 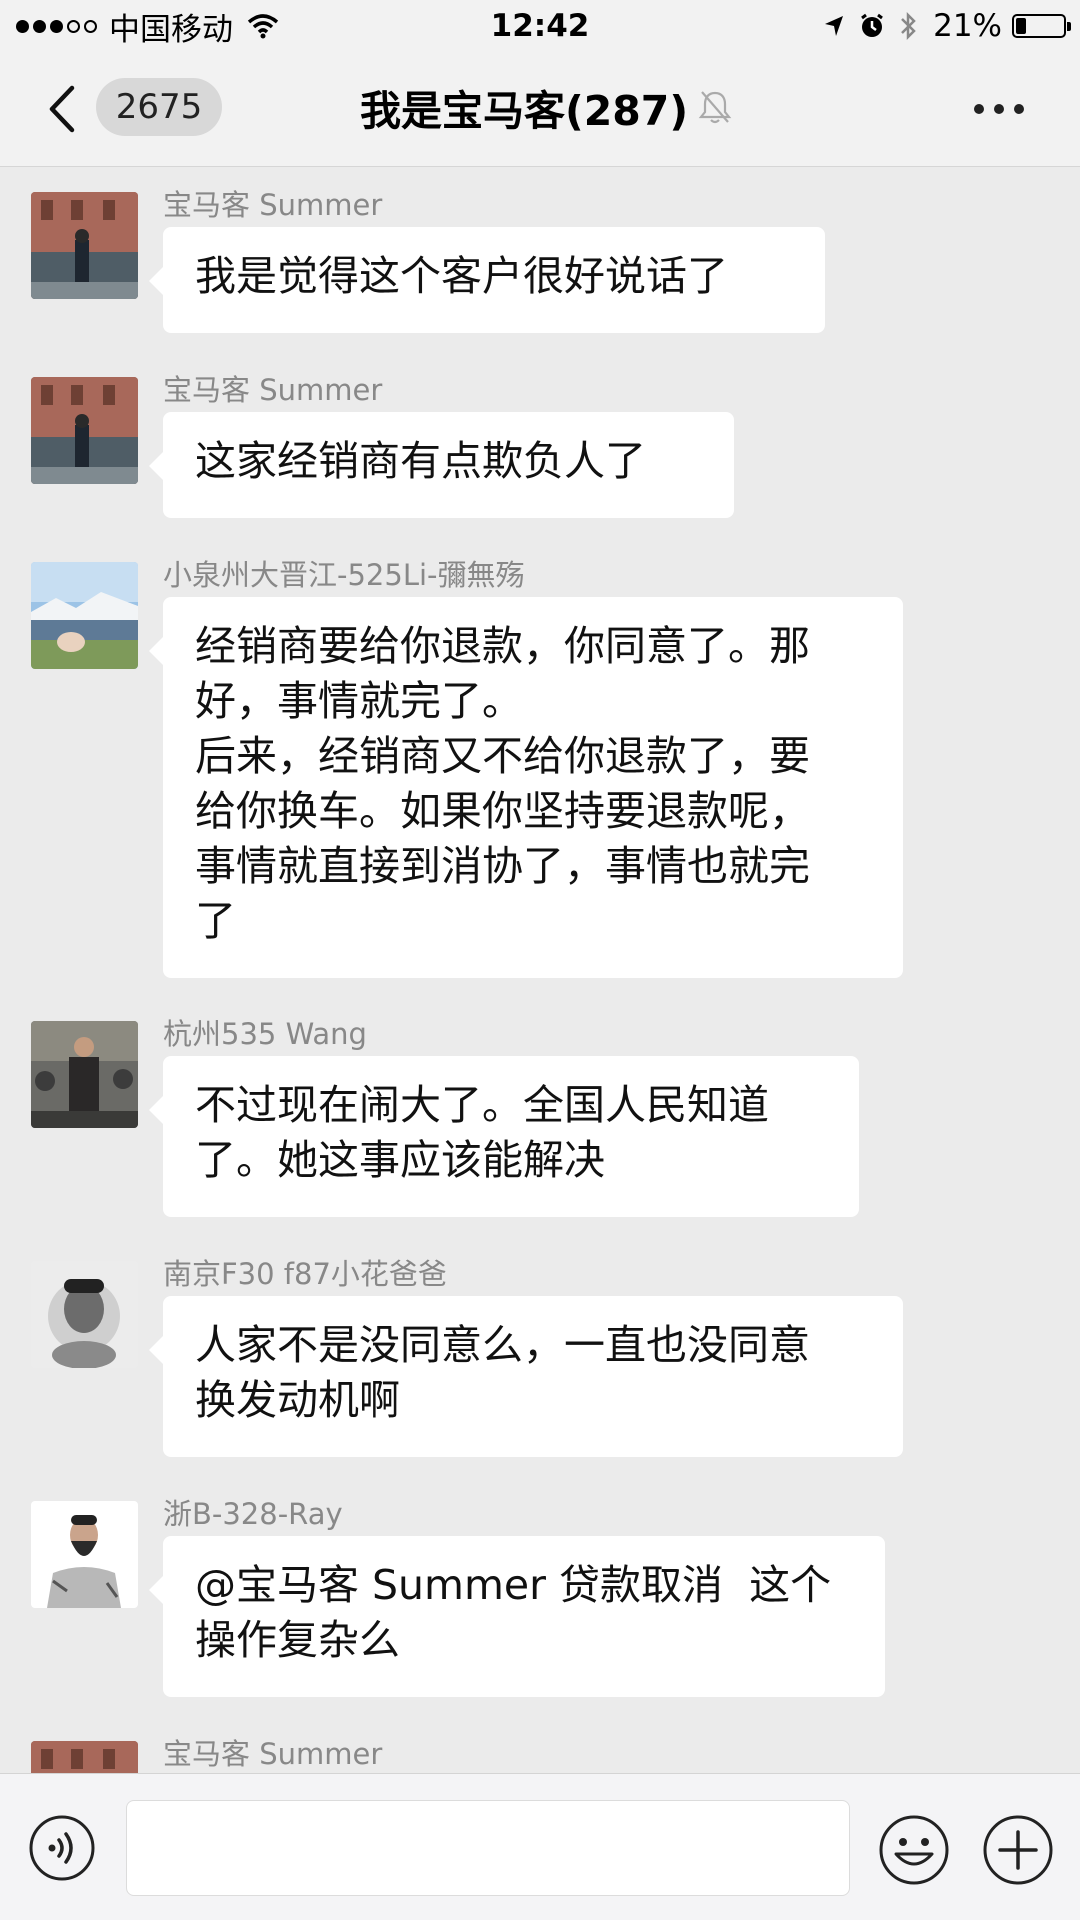 What do you see at coordinates (517, 1616) in the screenshot?
I see `message-bubble: @宝马客 Summer 贷款取消 这个 操作复杂么` at bounding box center [517, 1616].